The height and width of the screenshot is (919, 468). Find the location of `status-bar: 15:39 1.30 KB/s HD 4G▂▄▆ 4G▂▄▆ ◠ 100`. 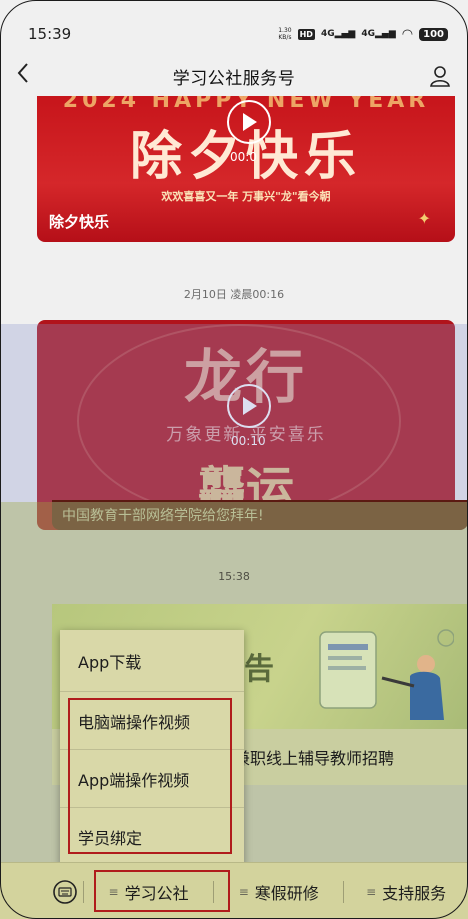

status-bar: 15:39 1.30 KB/s HD 4G▂▄▆ 4G▂▄▆ ◠ 100 is located at coordinates (238, 34).